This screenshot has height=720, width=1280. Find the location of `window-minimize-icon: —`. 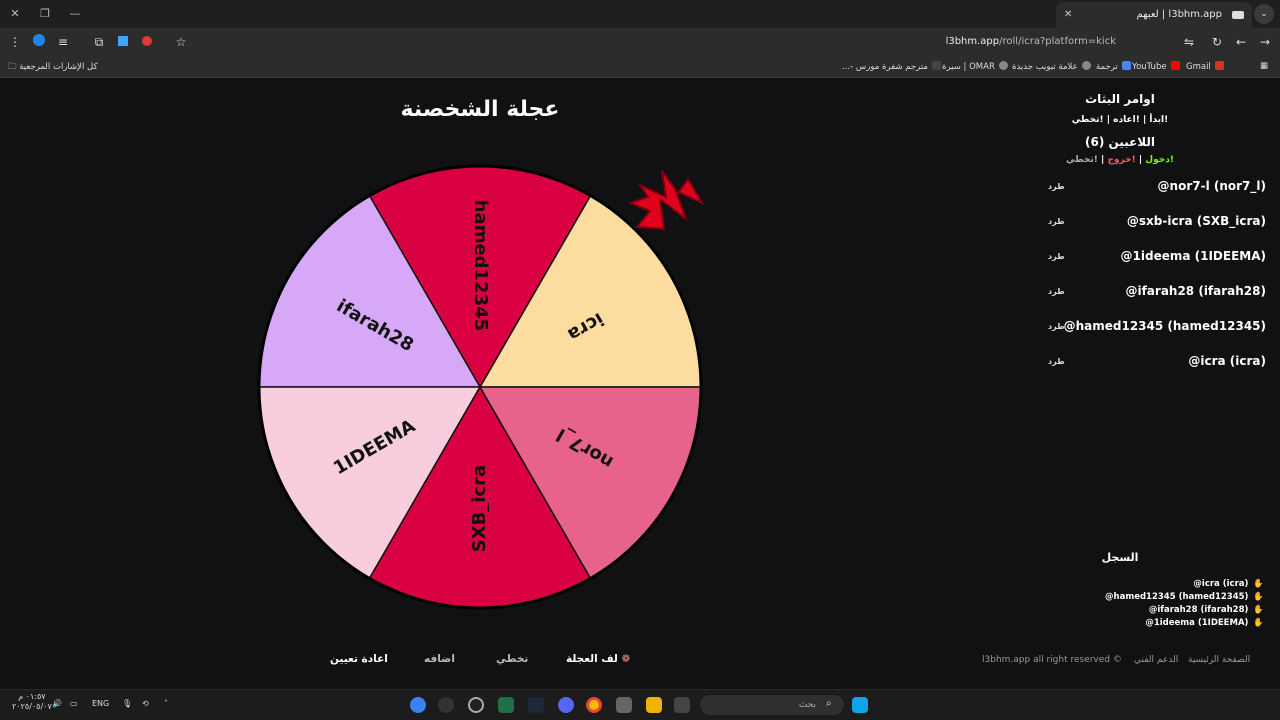

window-minimize-icon: — is located at coordinates (75, 14).